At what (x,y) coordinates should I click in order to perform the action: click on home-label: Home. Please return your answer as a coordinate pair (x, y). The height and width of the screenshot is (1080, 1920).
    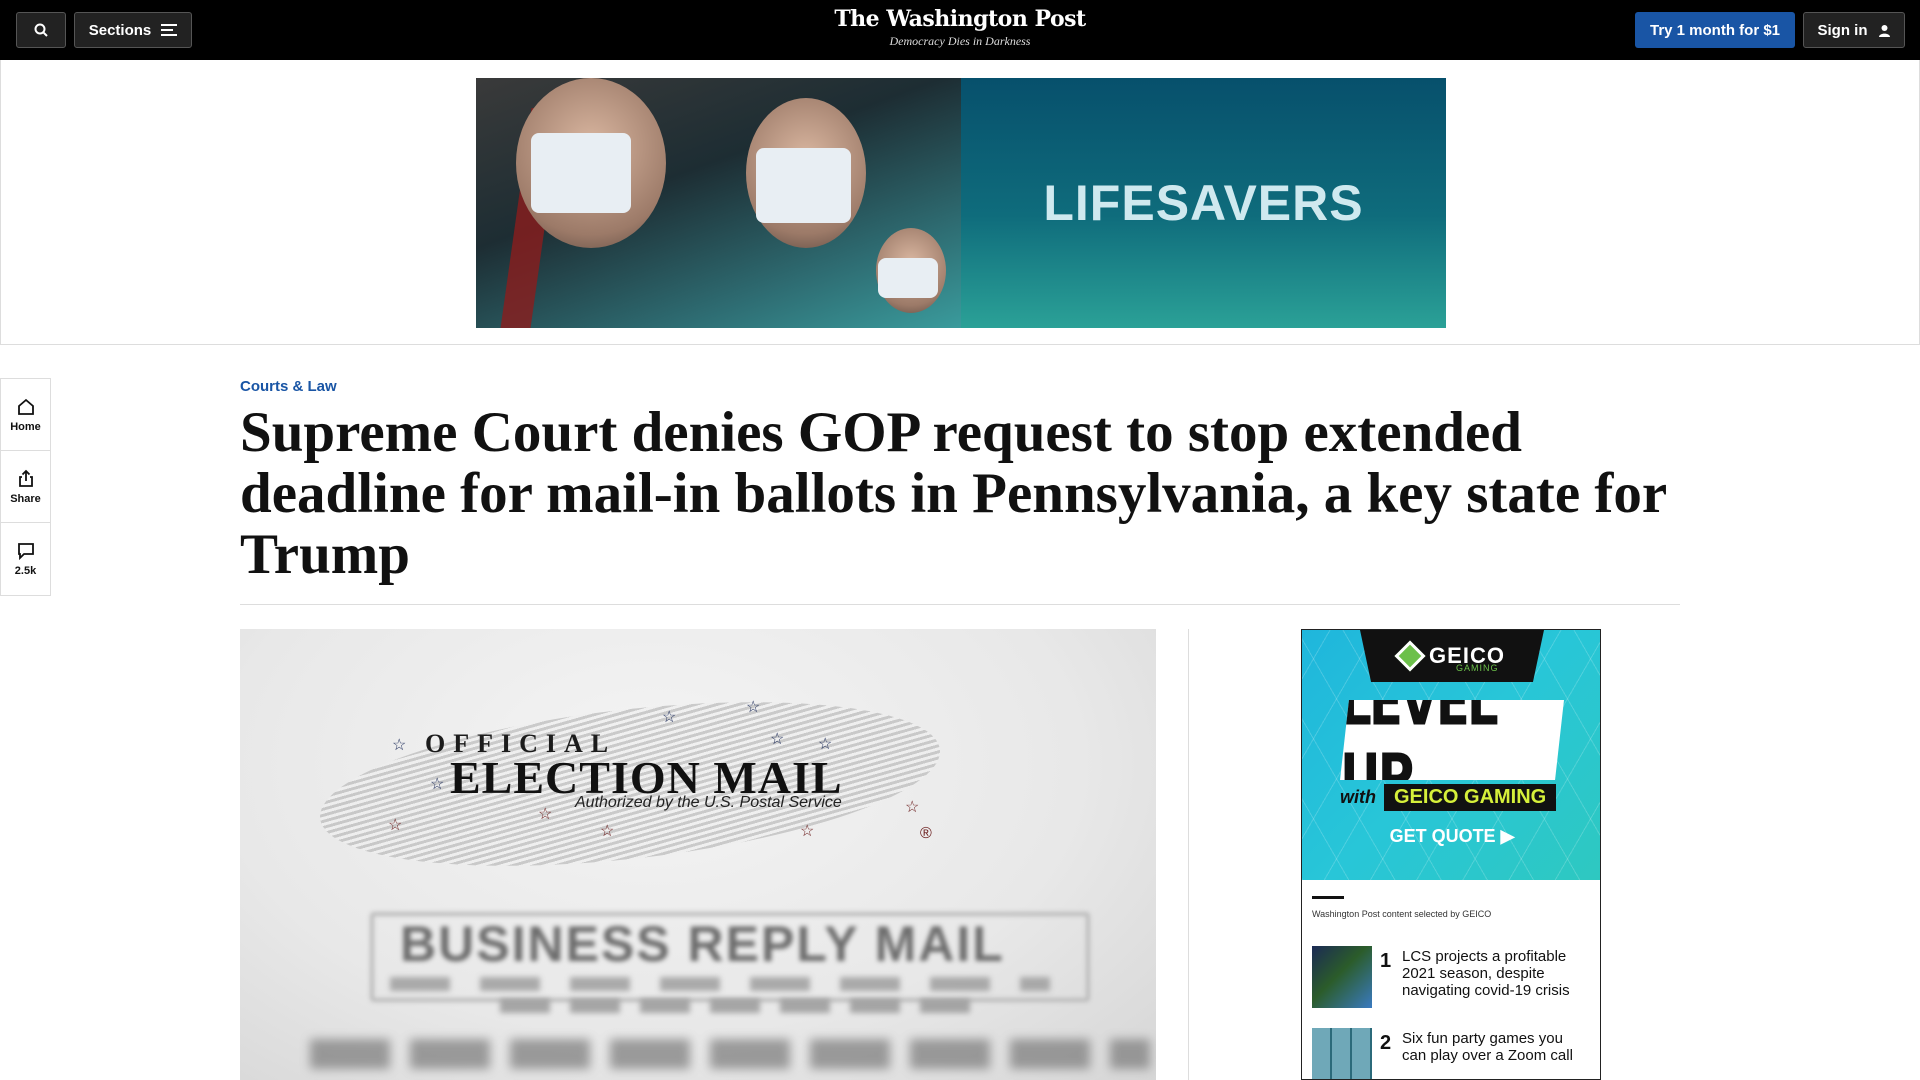
    Looking at the image, I should click on (25, 426).